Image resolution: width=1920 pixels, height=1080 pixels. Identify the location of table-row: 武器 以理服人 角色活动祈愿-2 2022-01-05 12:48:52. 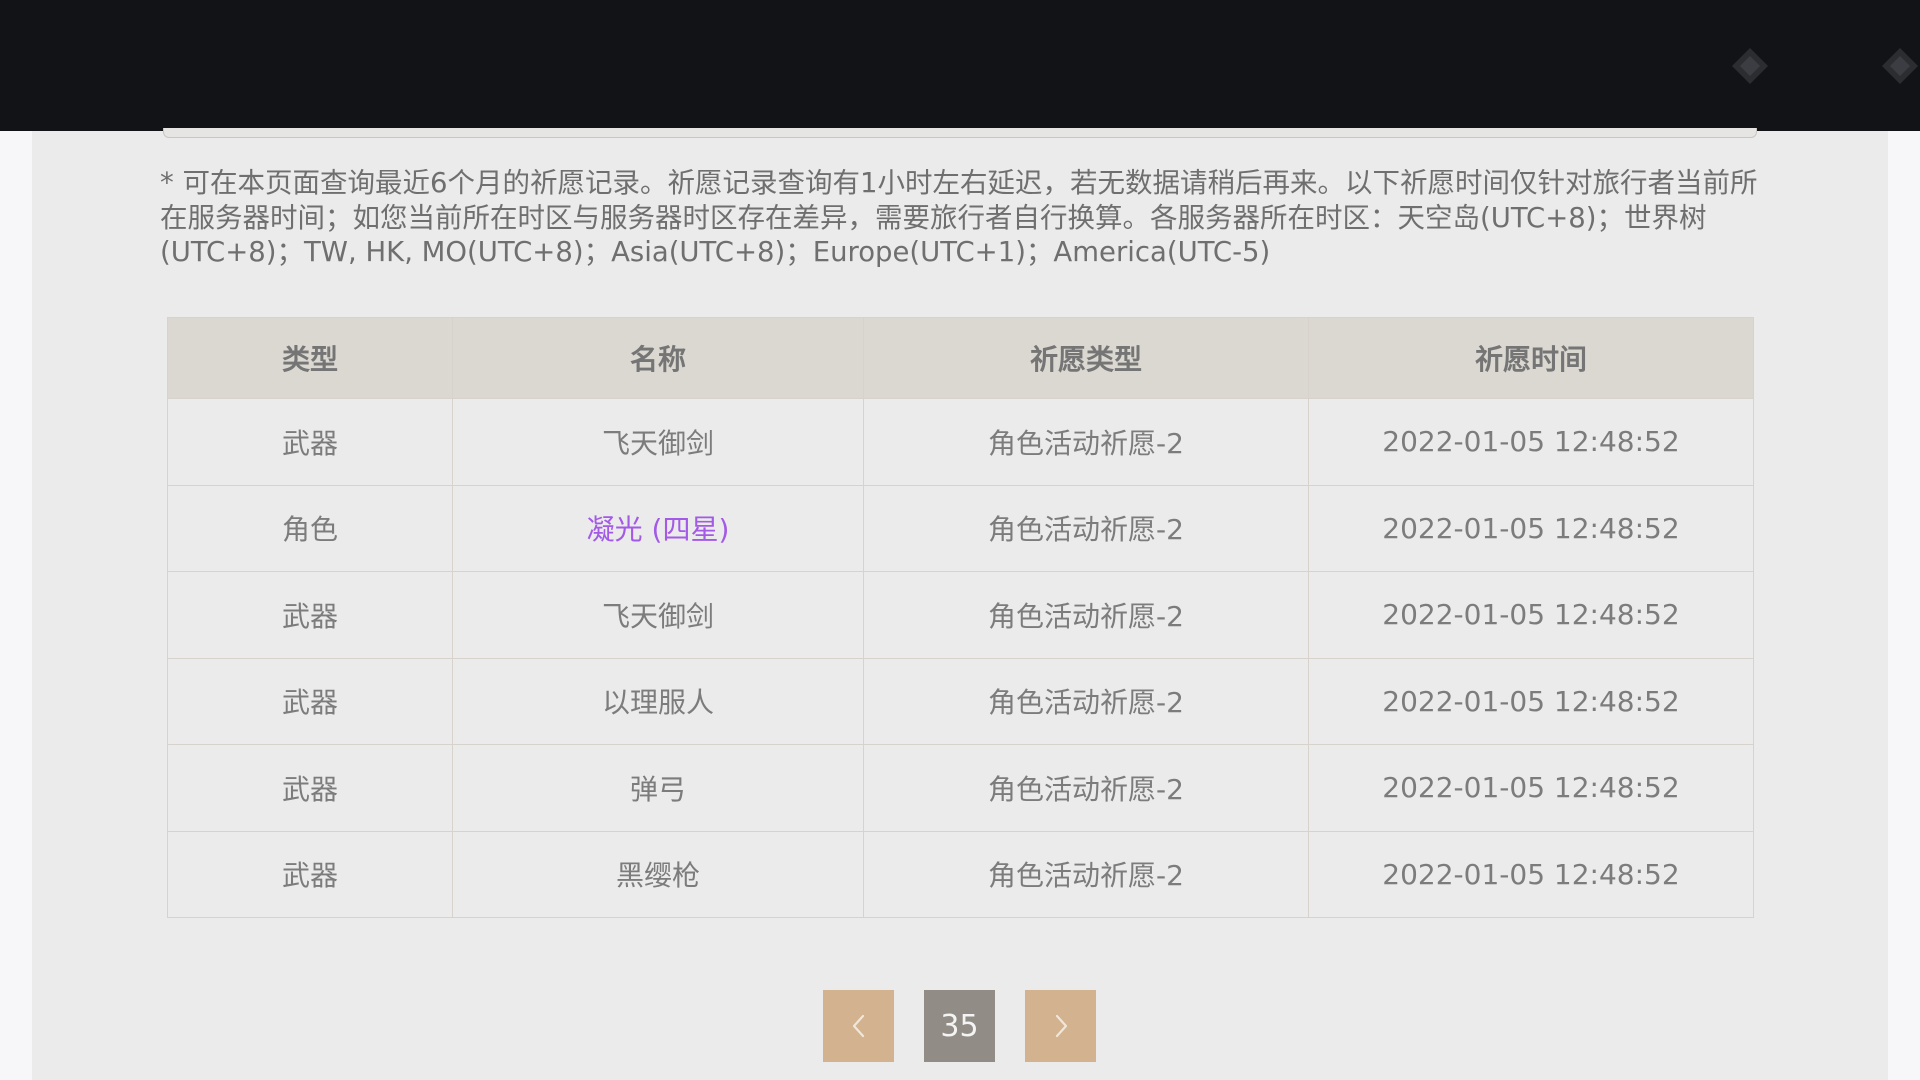
(960, 701).